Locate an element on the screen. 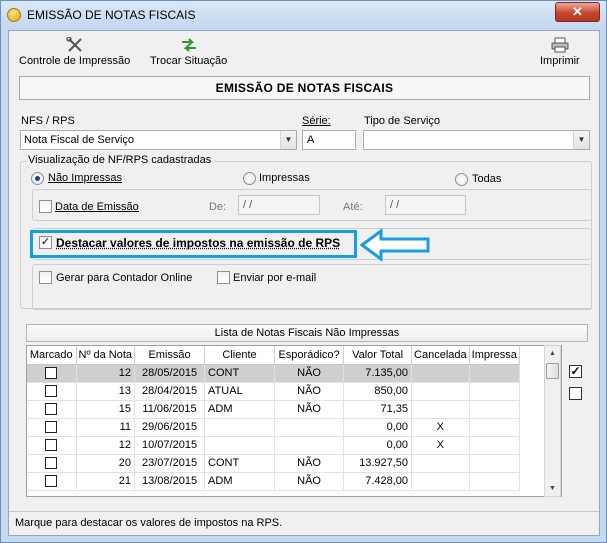 The image size is (607, 543). printer-icon is located at coordinates (560, 45).